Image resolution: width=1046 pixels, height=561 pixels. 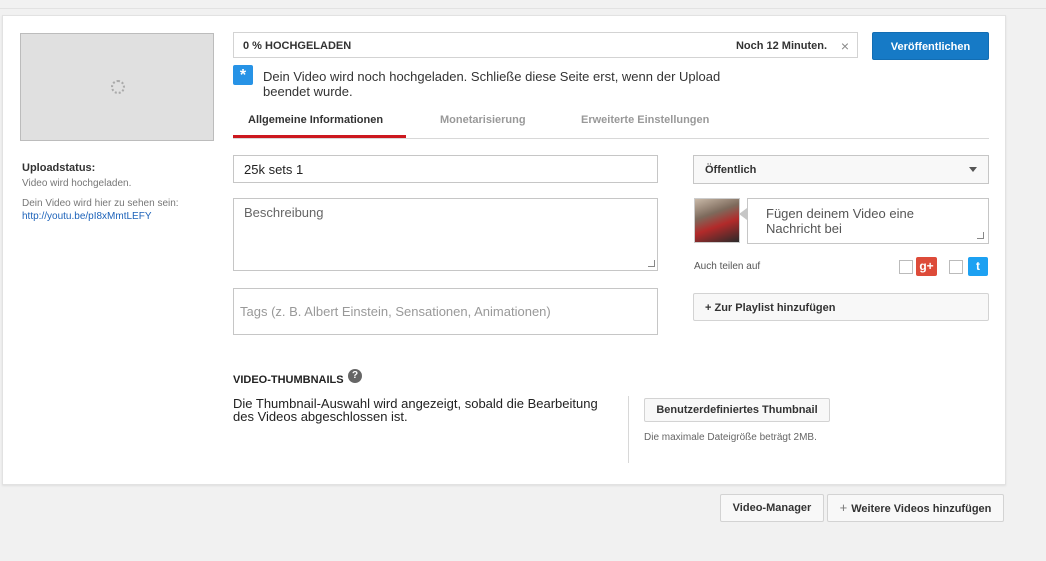 What do you see at coordinates (288, 380) in the screenshot?
I see `video-thumbnails-heading: VIDEO-THUMBNAILS` at bounding box center [288, 380].